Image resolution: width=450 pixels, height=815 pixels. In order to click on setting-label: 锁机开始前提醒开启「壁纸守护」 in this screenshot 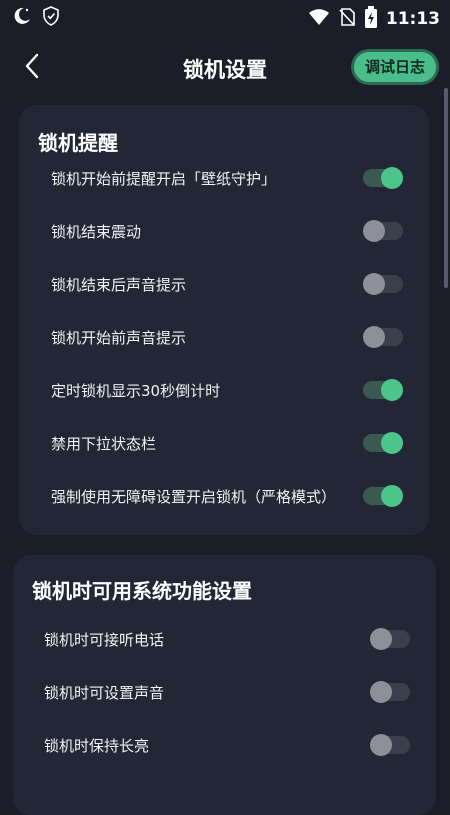, I will do `click(164, 179)`.